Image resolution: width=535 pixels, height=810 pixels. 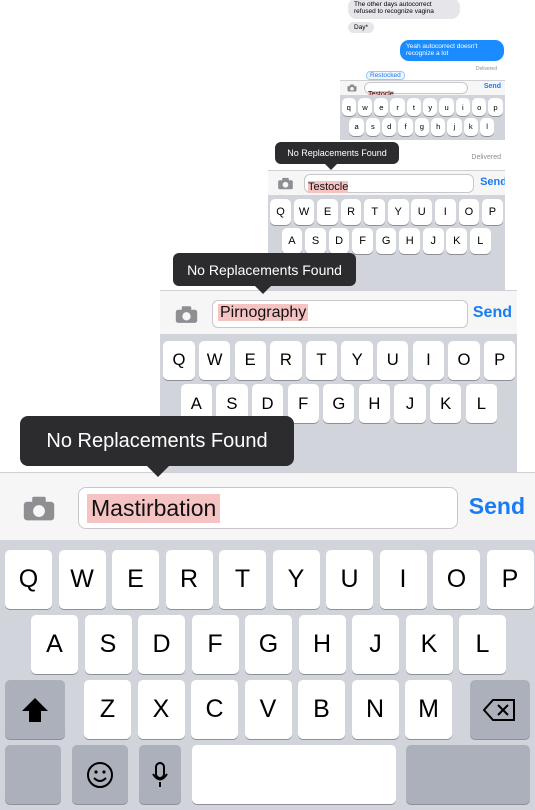 I want to click on key-b: B, so click(x=321, y=709).